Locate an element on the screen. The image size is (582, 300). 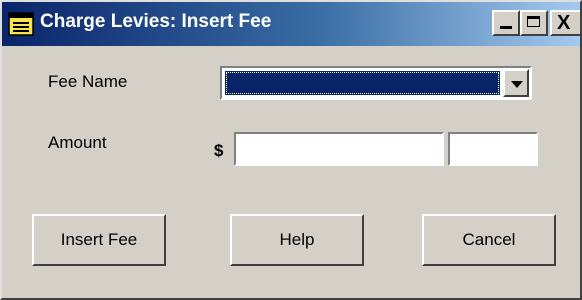
maximize-button is located at coordinates (534, 23).